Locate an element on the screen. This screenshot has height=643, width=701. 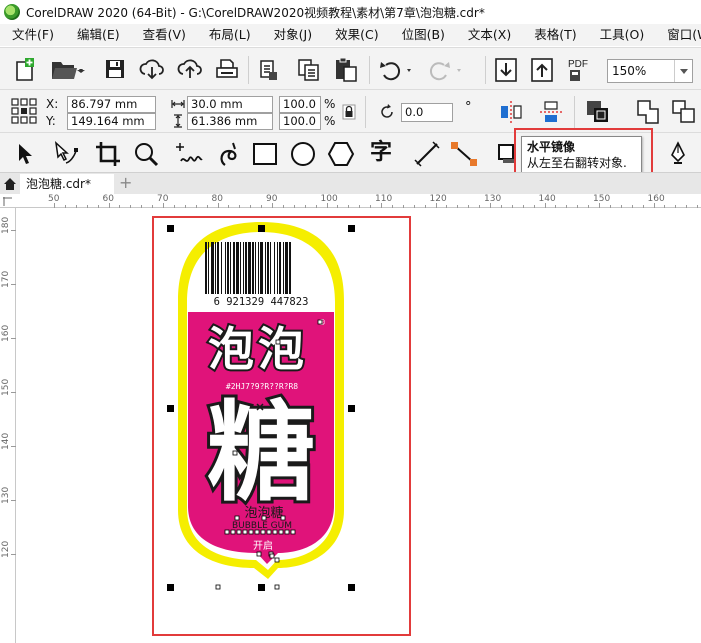
scale-x-field: 100.0 is located at coordinates (300, 104).